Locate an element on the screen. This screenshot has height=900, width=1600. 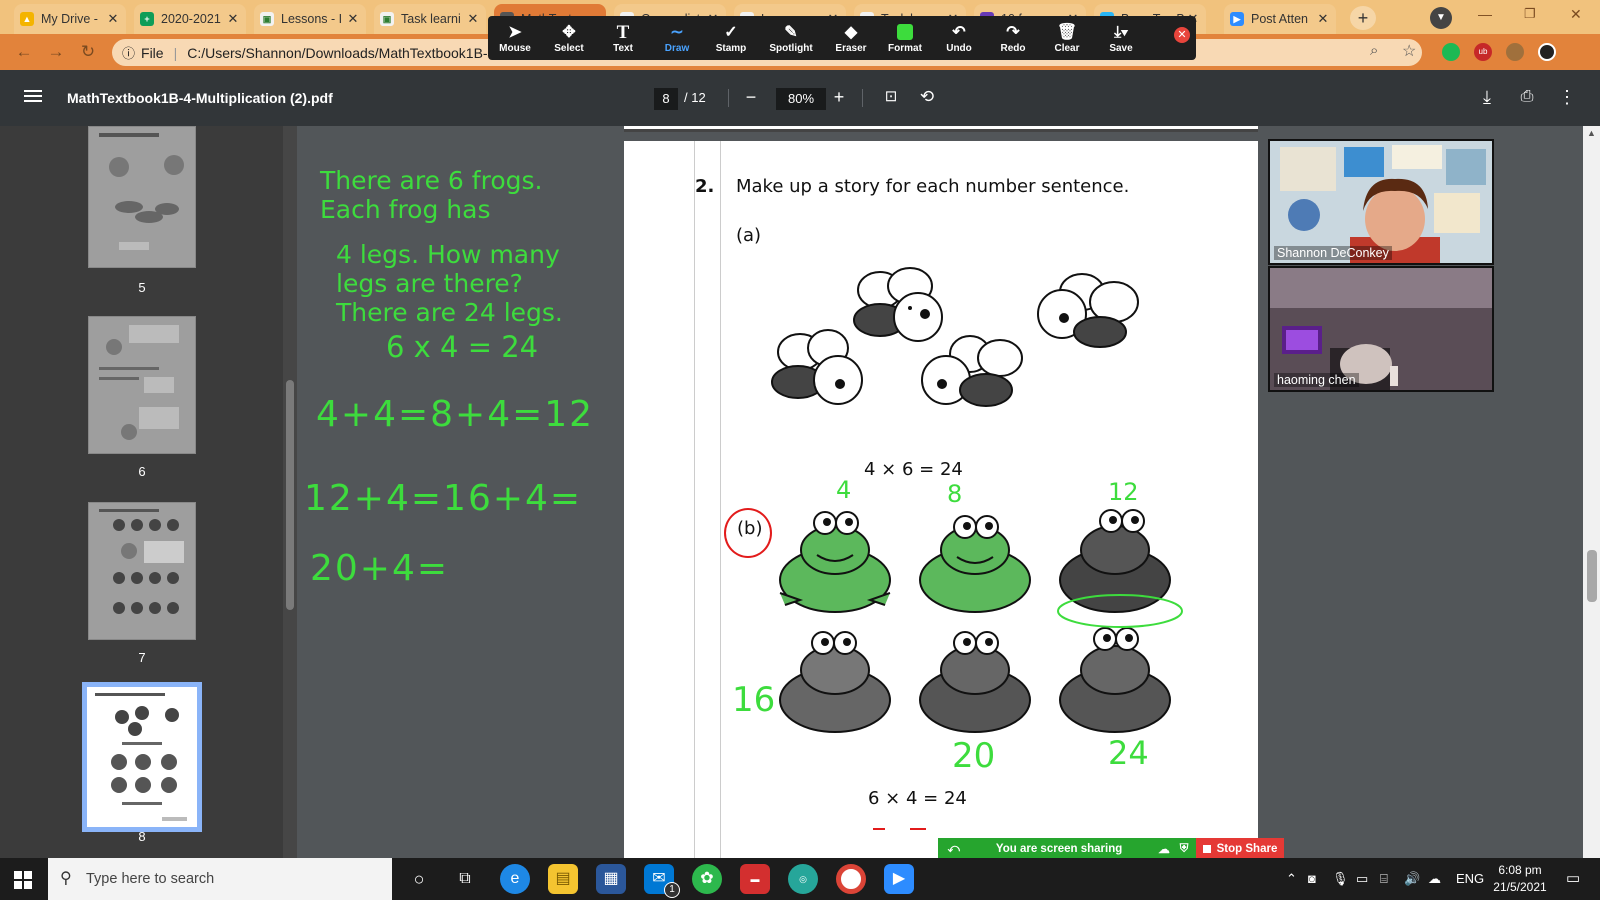
page-total: / 12 is located at coordinates (695, 97).